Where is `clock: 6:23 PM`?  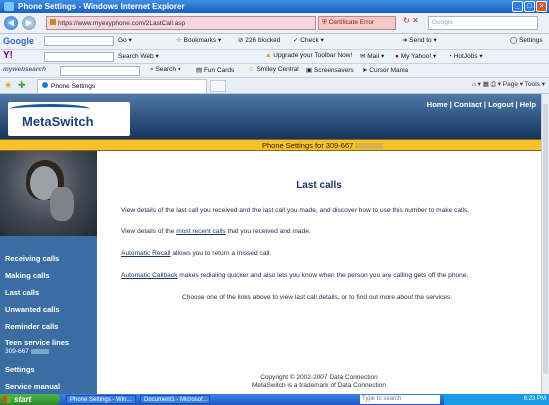
clock: 6:23 PM is located at coordinates (534, 399).